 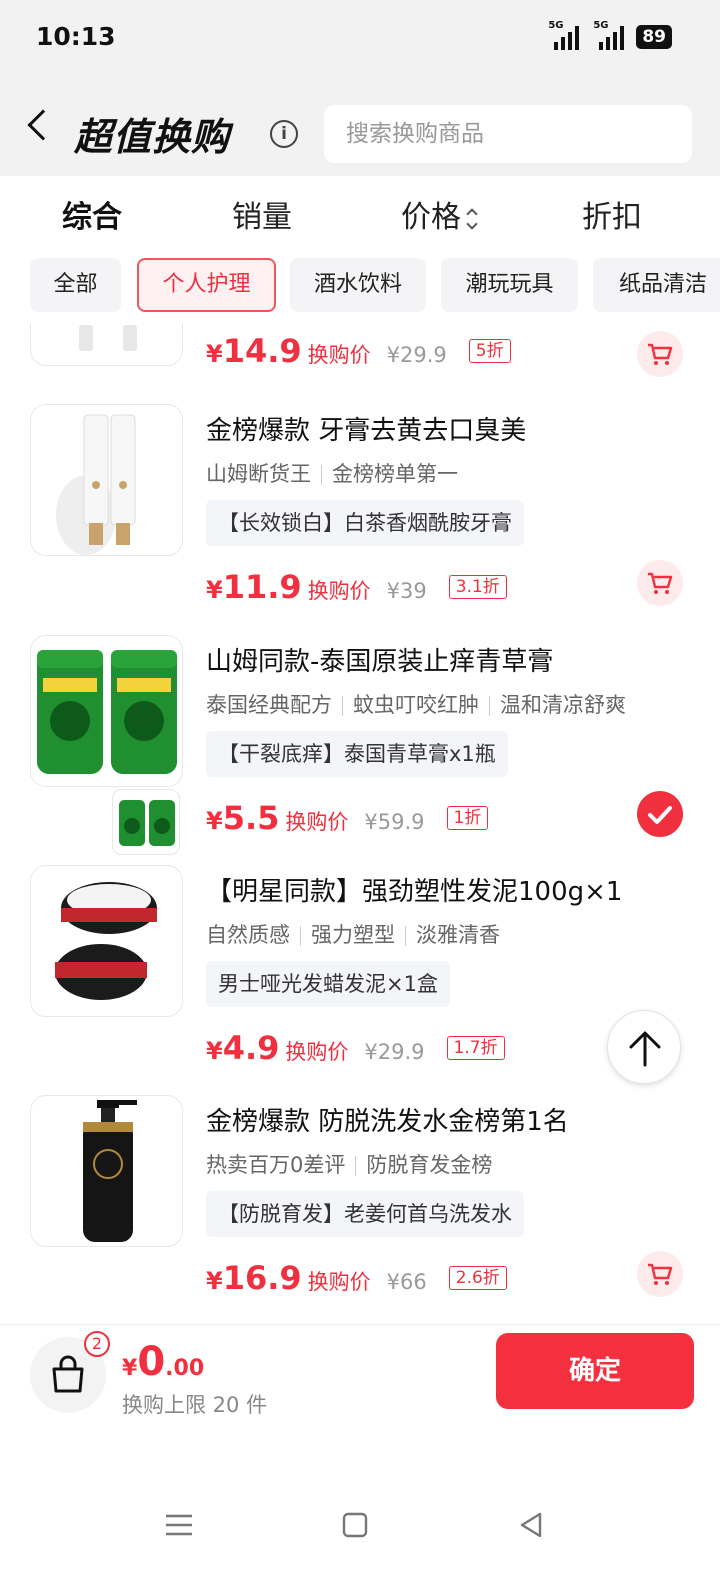 I want to click on check-icon, so click(x=660, y=815).